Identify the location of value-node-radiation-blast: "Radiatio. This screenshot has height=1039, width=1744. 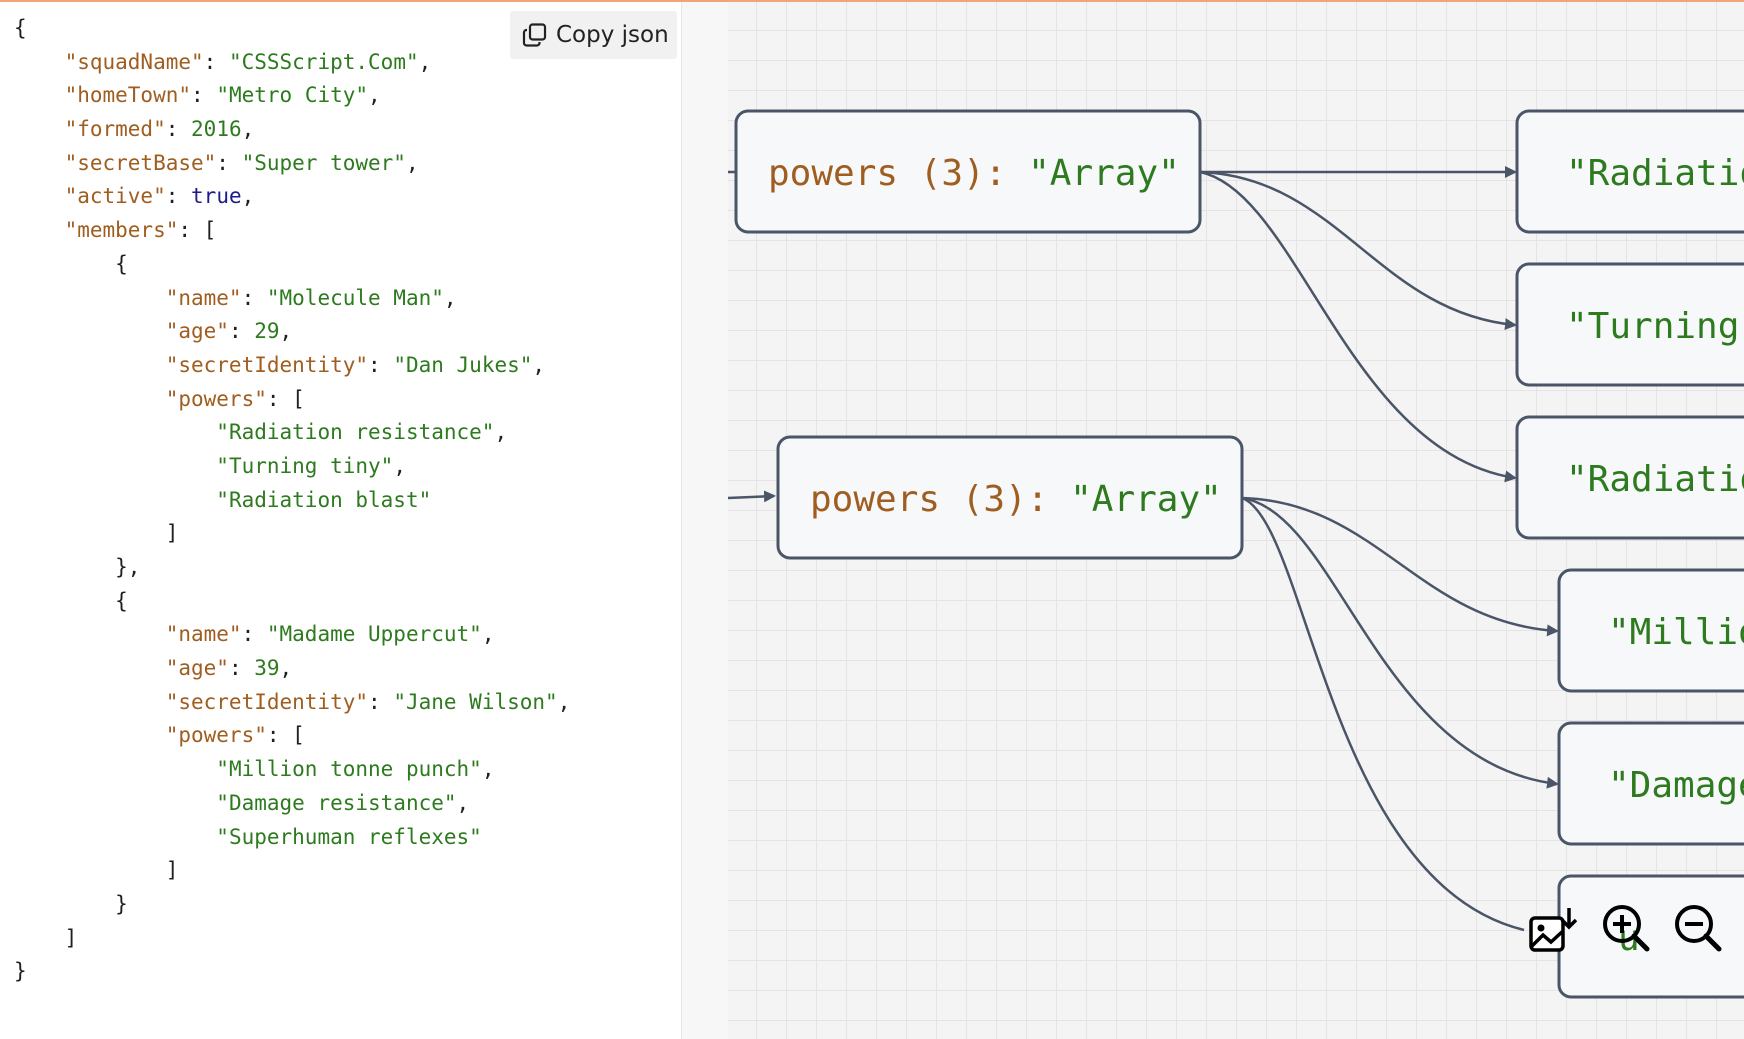
(1629, 477).